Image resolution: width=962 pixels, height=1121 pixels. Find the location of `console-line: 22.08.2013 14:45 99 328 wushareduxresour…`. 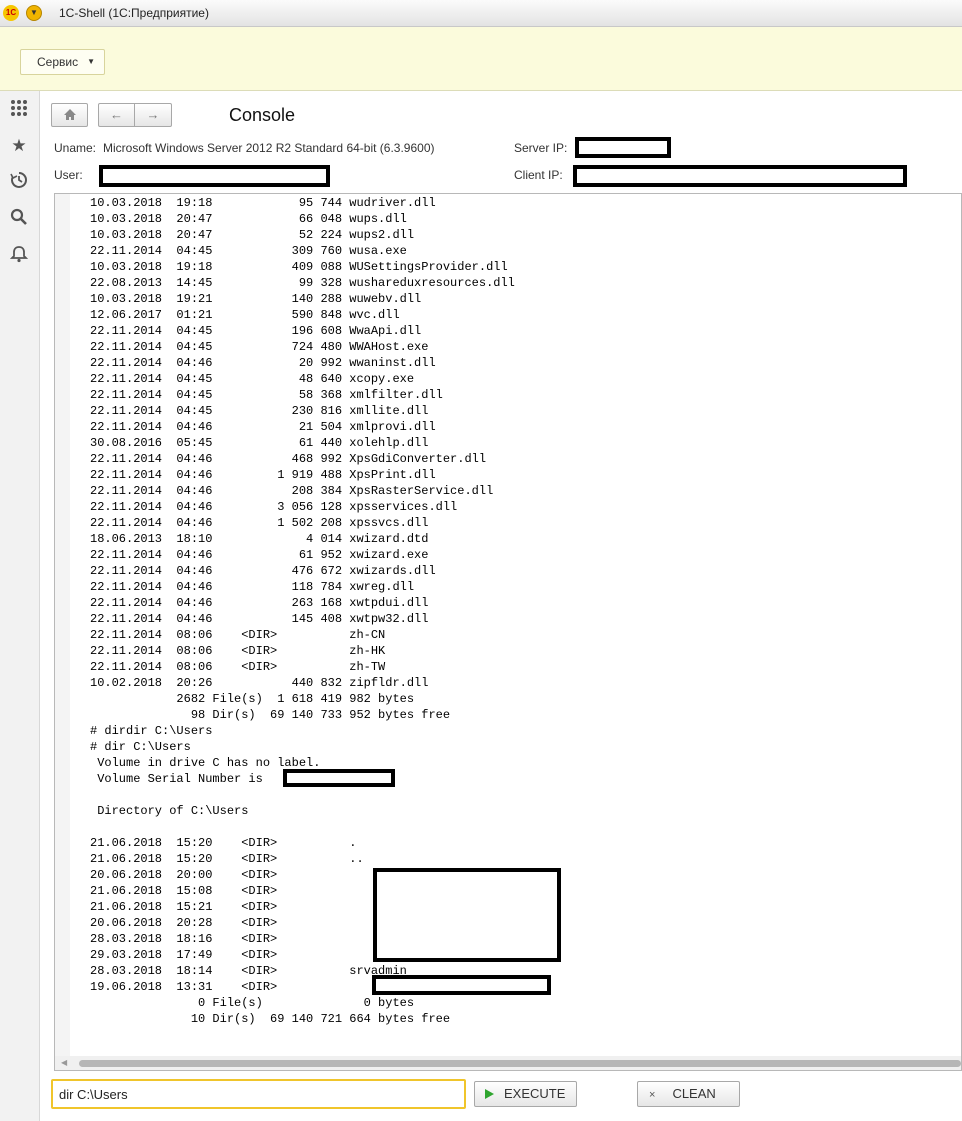

console-line: 22.08.2013 14:45 99 328 wushareduxresour… is located at coordinates (302, 283).